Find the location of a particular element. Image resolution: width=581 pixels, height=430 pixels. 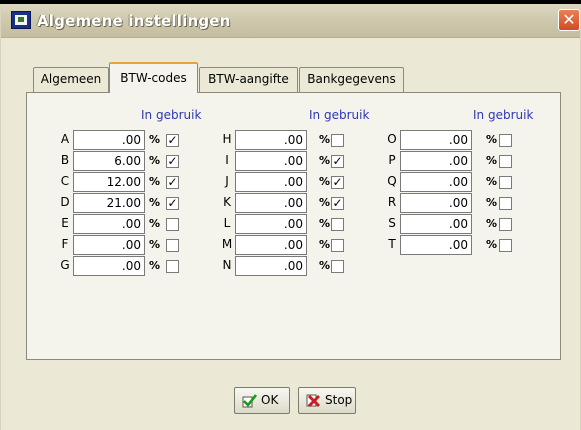

btw-code-letter: J is located at coordinates (227, 181).